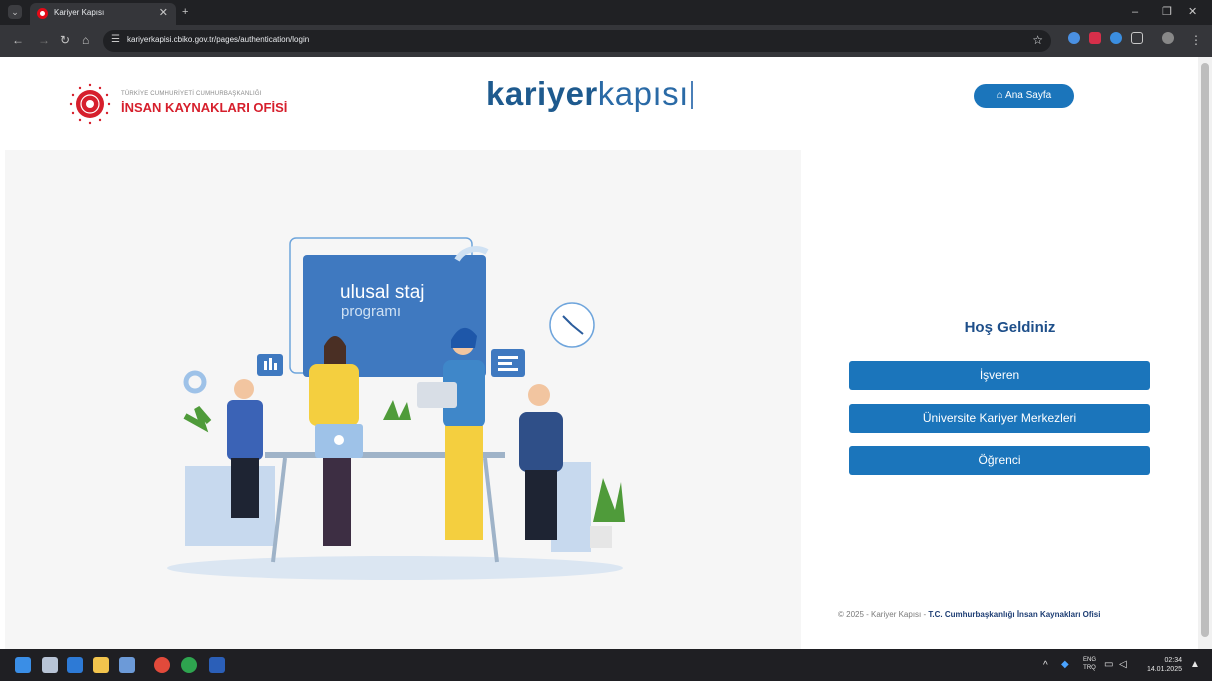 The image size is (1212, 681). What do you see at coordinates (1168, 38) in the screenshot?
I see `profile-avatar` at bounding box center [1168, 38].